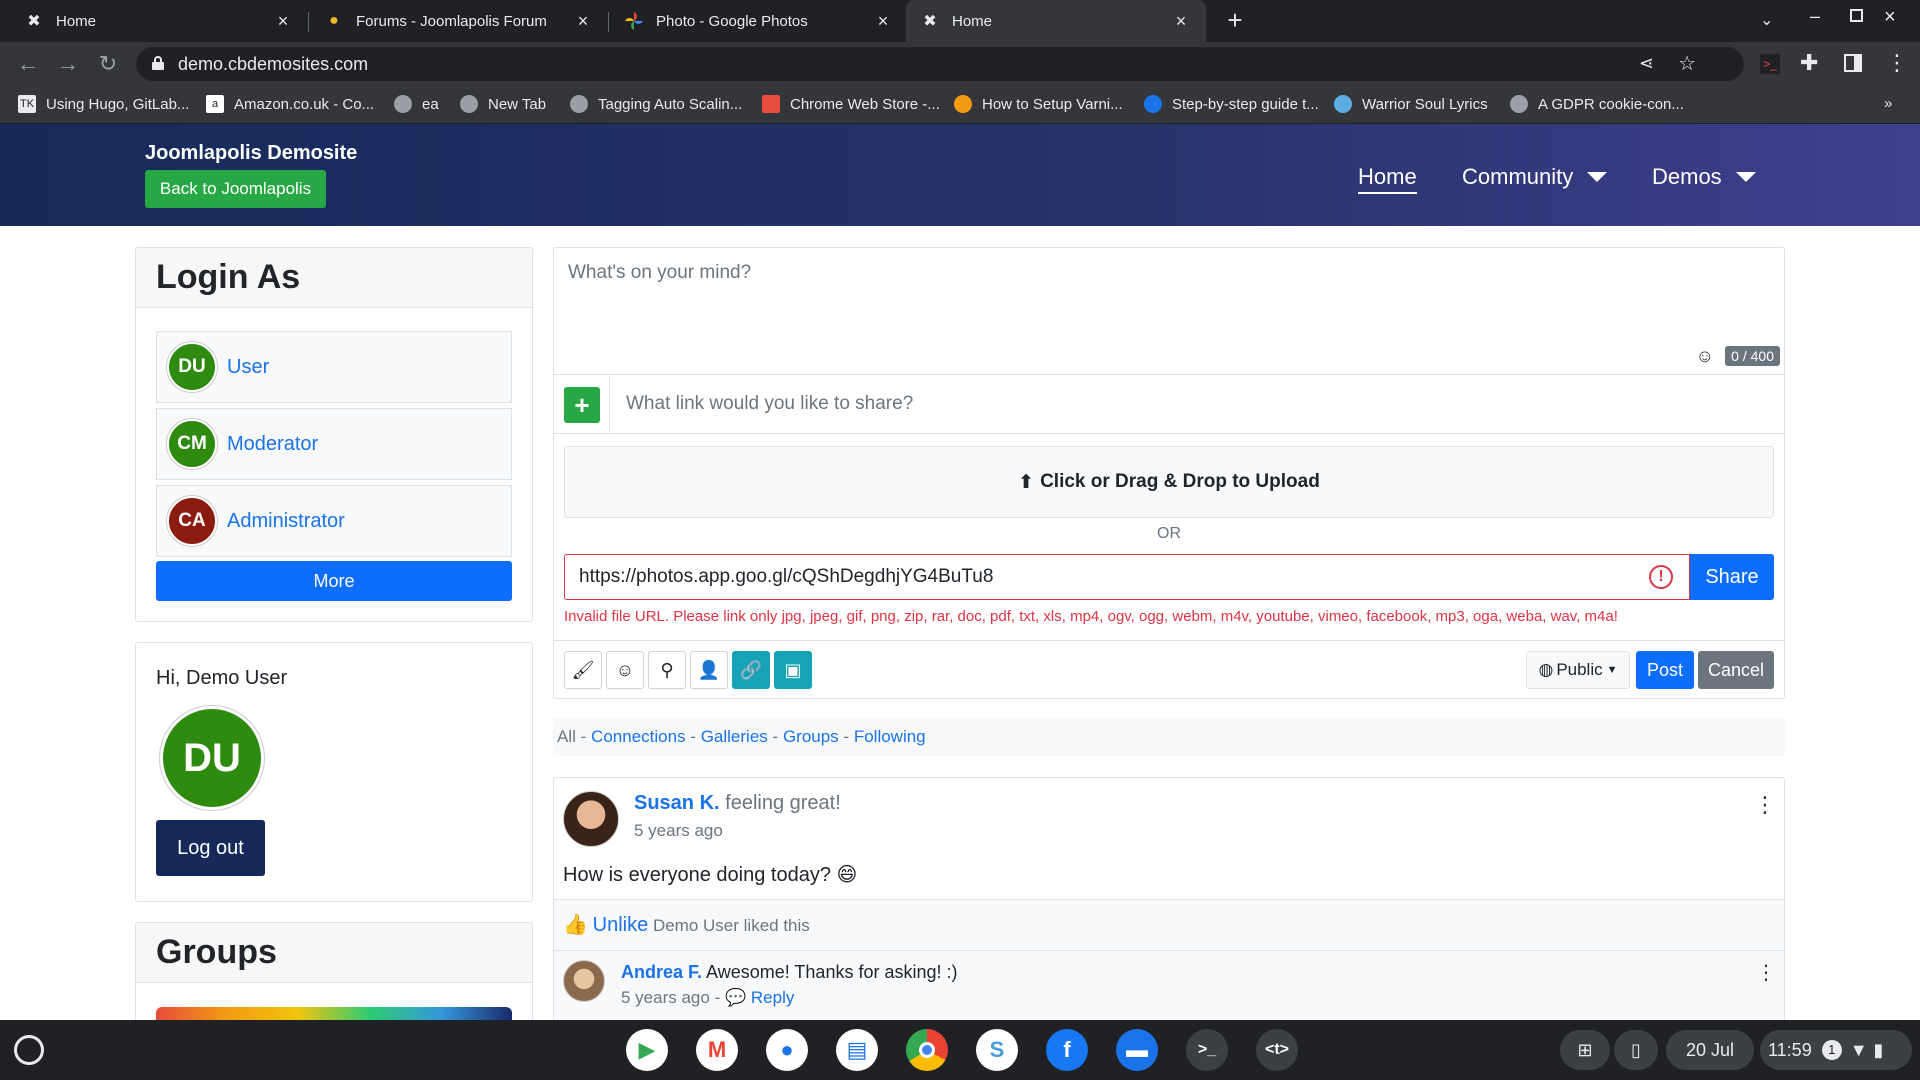 This screenshot has height=1080, width=1920. Describe the element at coordinates (334, 581) in the screenshot. I see `more-button: More` at that location.